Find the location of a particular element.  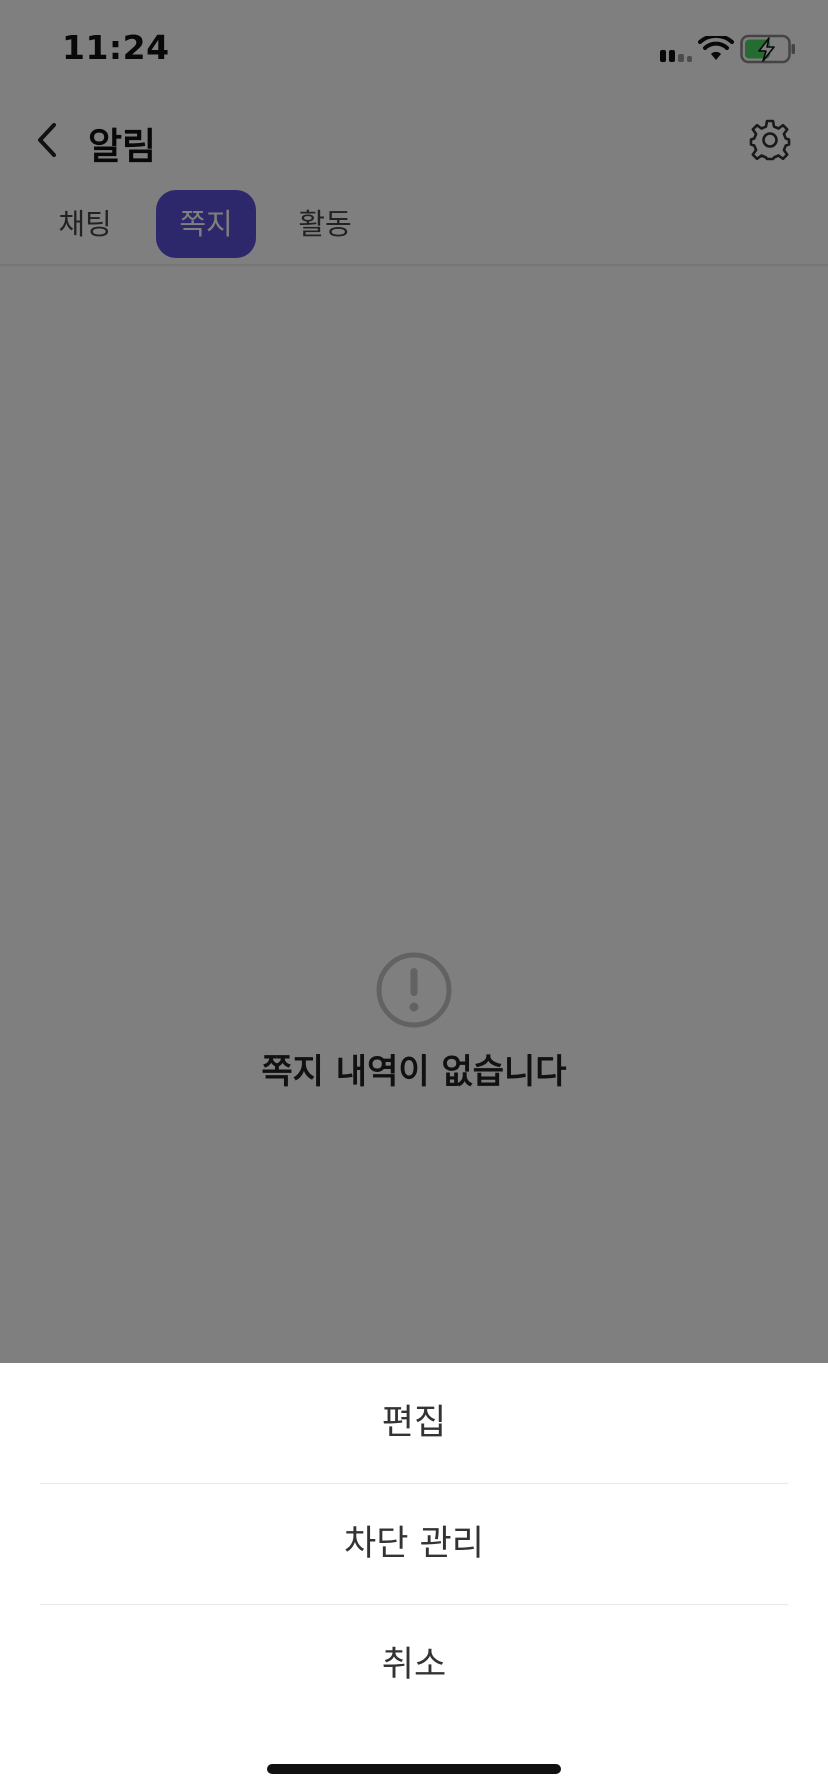

home-indicator is located at coordinates (414, 1769).